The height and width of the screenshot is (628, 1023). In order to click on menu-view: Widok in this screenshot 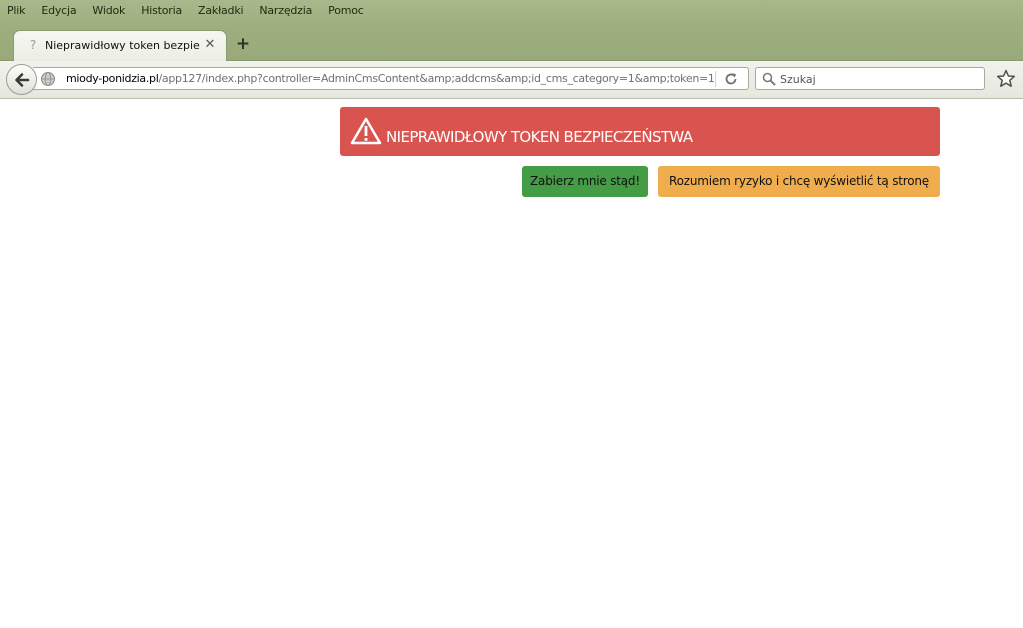, I will do `click(108, 11)`.